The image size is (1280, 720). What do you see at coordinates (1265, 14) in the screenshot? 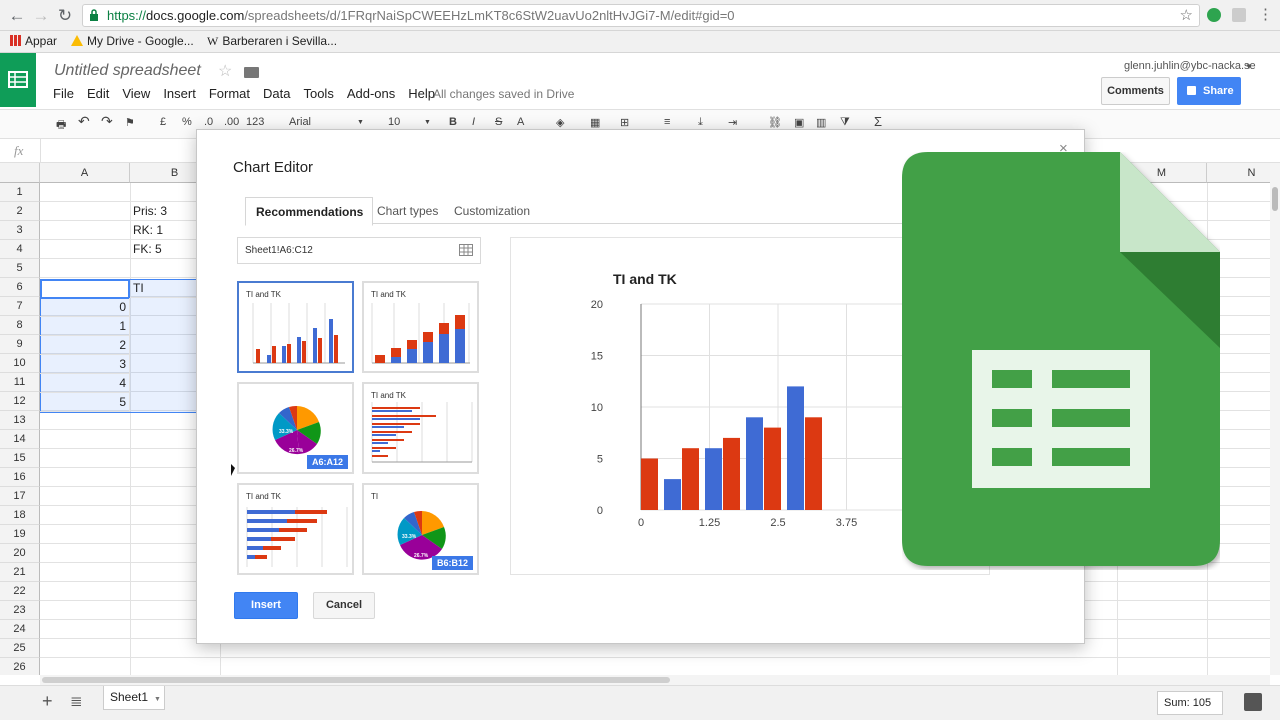
I see `browser-menu-icon: ⋮` at bounding box center [1265, 14].